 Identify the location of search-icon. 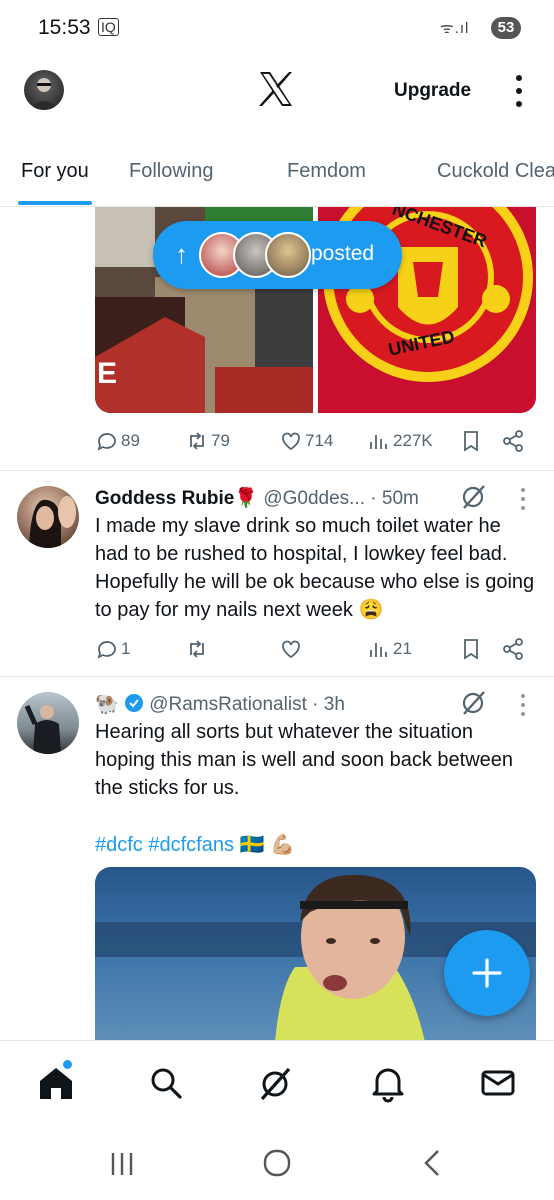
(166, 1083).